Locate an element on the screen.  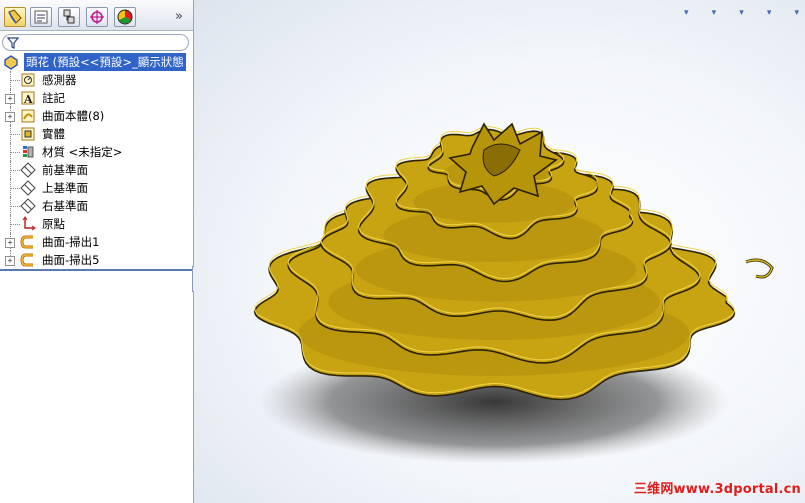
tree-item-label: 曲面-掃出1 is located at coordinates (71, 242).